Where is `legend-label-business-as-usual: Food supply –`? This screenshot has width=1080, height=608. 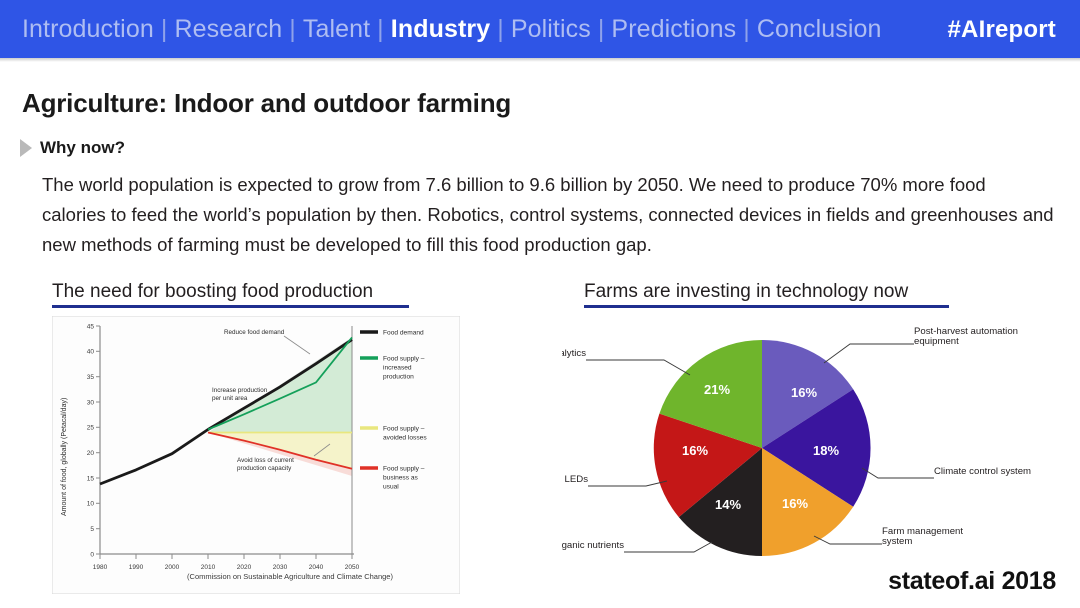 legend-label-business-as-usual: Food supply – is located at coordinates (404, 468).